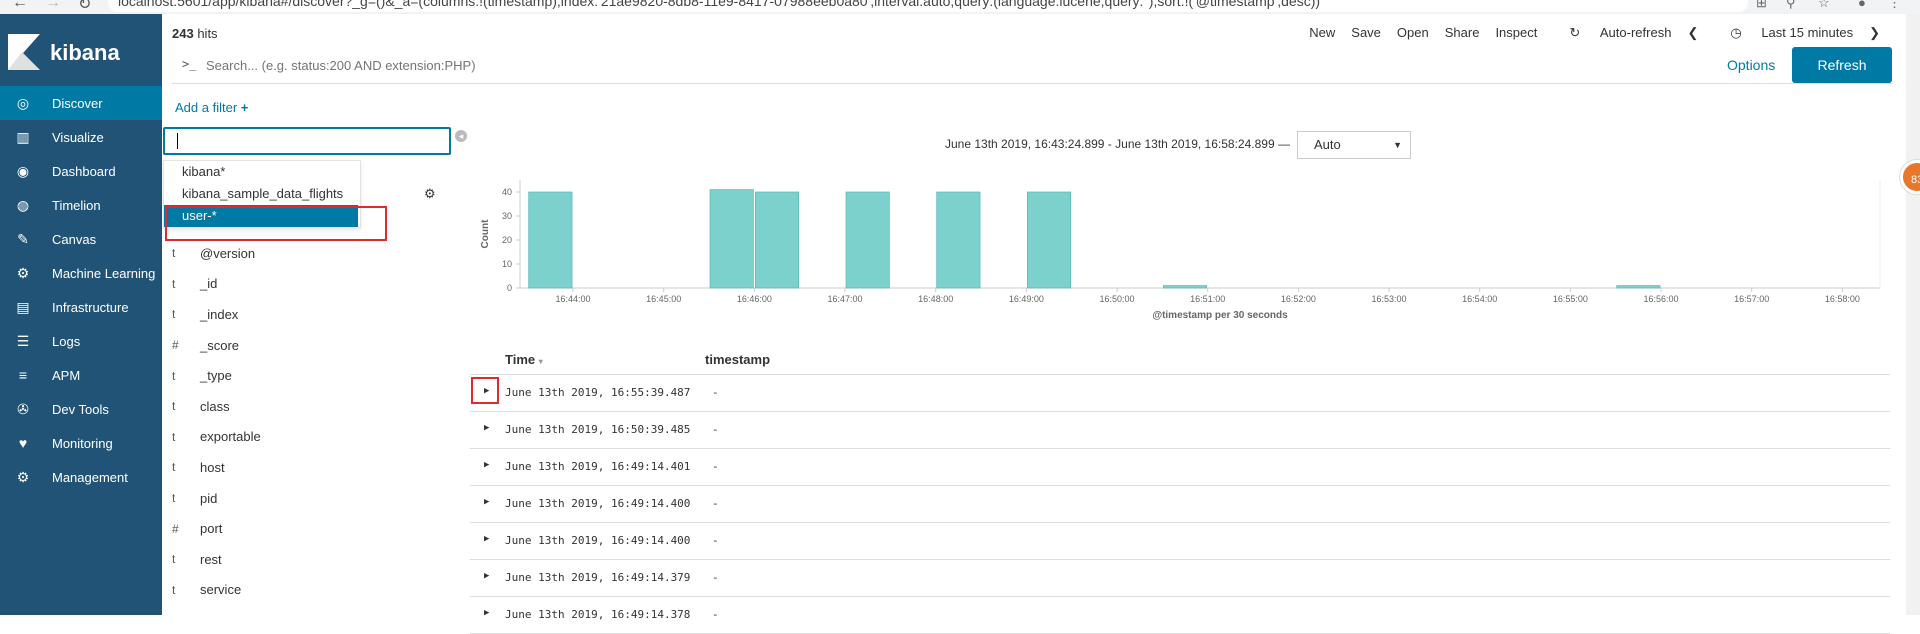 The height and width of the screenshot is (634, 1920). Describe the element at coordinates (1826, 5) in the screenshot. I see `bookmark-star-icon: ☆` at that location.